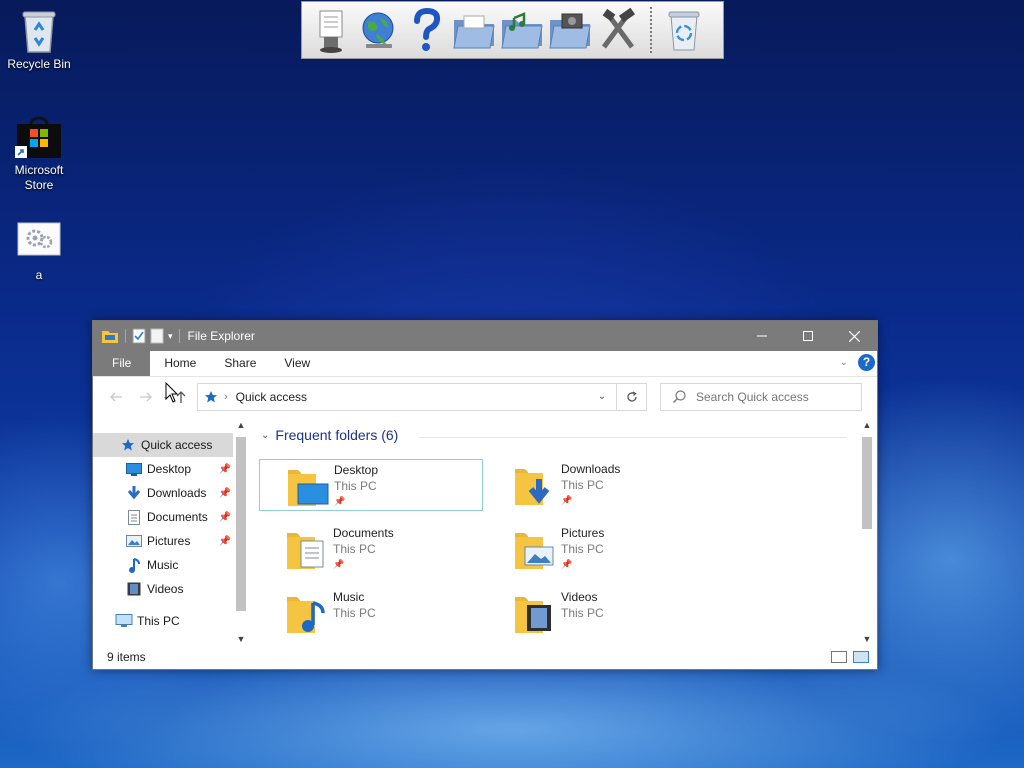 Image resolution: width=1024 pixels, height=768 pixels. I want to click on help-button: ?, so click(866, 362).